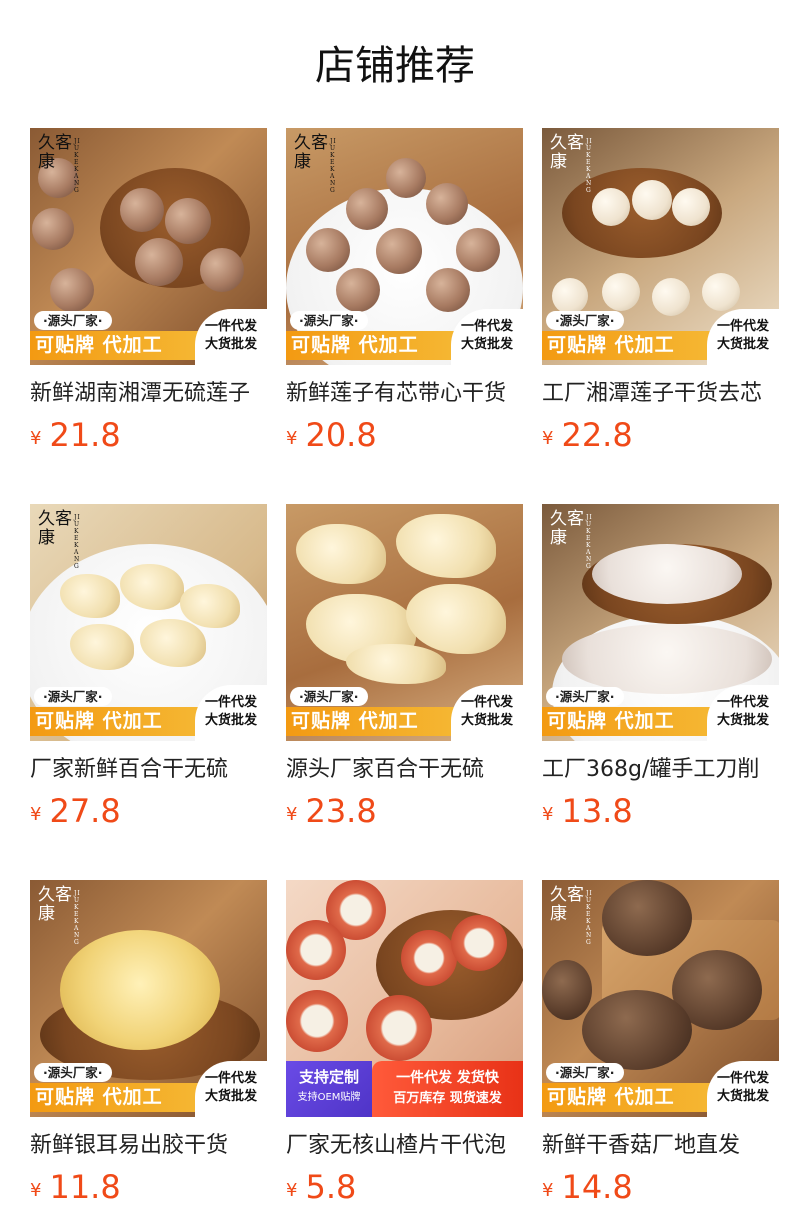 Image resolution: width=790 pixels, height=1232 pixels. I want to click on product-name: 厂家无核山楂片干代泡, so click(404, 1146).